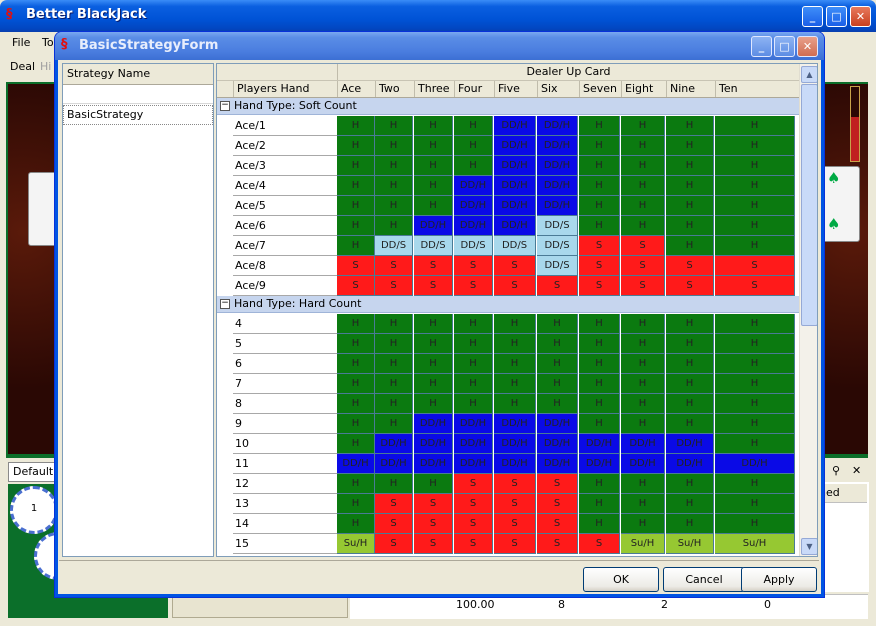 The image size is (876, 626). I want to click on players-hand-cell: Ace/8, so click(285, 266).